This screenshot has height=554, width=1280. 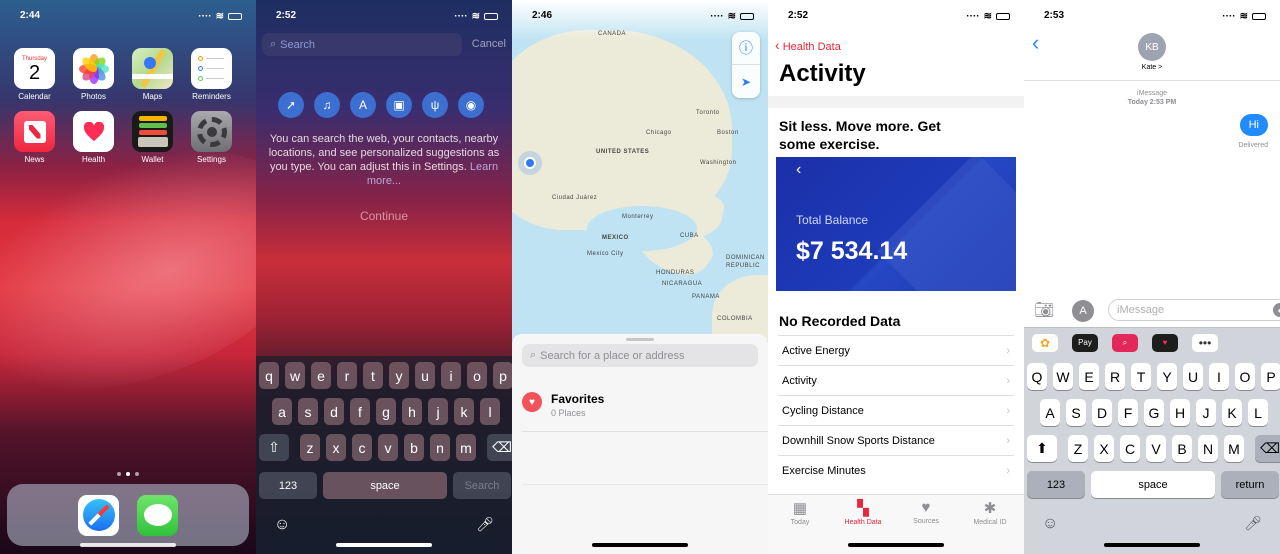 What do you see at coordinates (336, 447) in the screenshot?
I see `key: x` at bounding box center [336, 447].